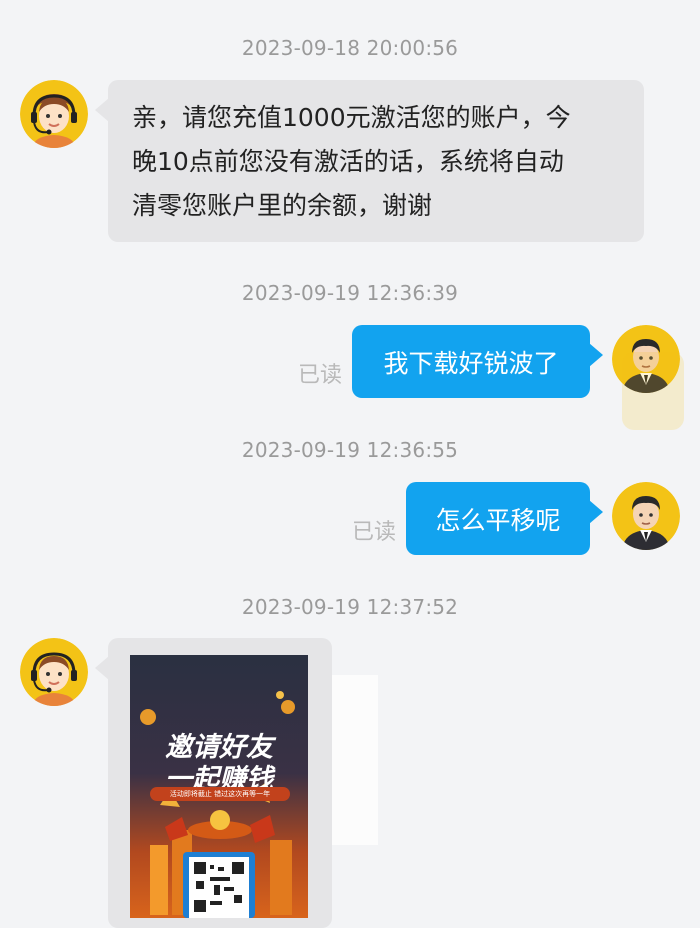 The height and width of the screenshot is (928, 700). What do you see at coordinates (348, 161) in the screenshot?
I see `message-line: 晚10点前您没有激活的话，系统将自动` at bounding box center [348, 161].